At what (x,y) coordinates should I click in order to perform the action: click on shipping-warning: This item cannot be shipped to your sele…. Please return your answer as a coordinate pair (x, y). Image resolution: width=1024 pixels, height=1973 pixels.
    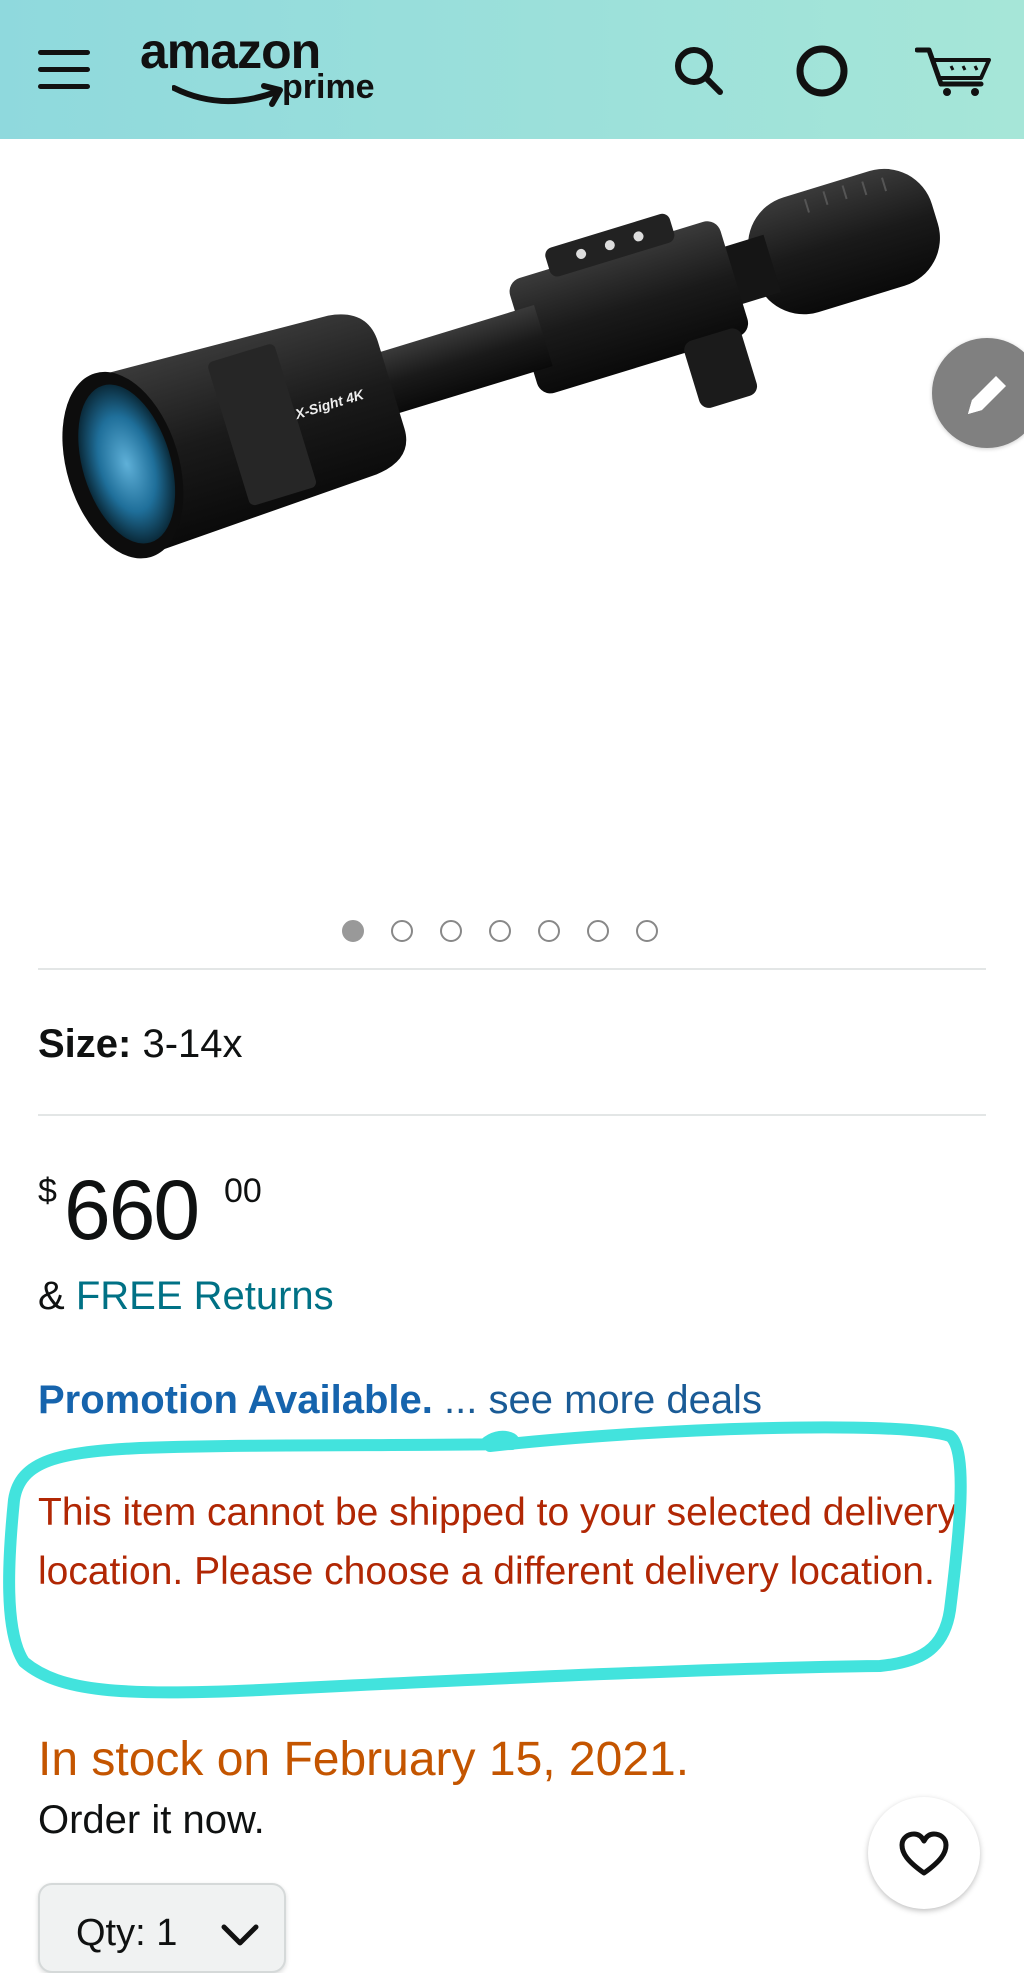
    Looking at the image, I should click on (498, 1542).